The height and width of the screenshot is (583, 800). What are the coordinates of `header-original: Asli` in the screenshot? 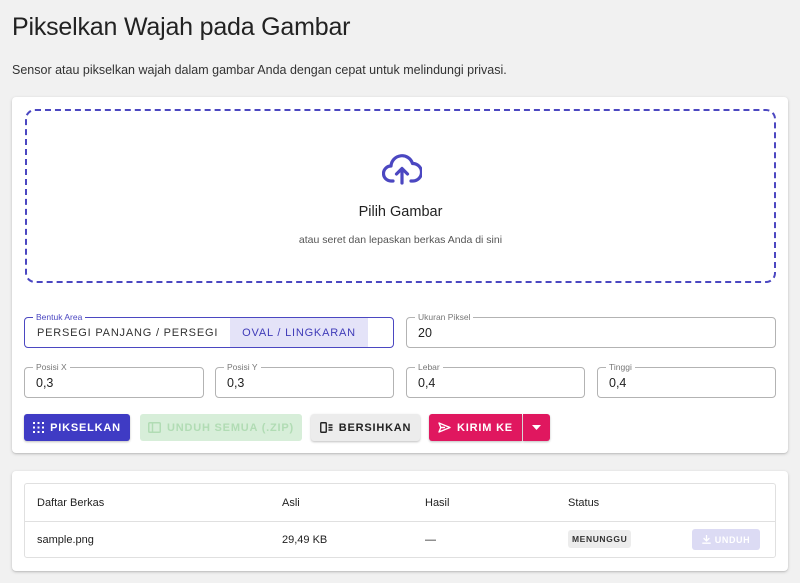 It's located at (291, 503).